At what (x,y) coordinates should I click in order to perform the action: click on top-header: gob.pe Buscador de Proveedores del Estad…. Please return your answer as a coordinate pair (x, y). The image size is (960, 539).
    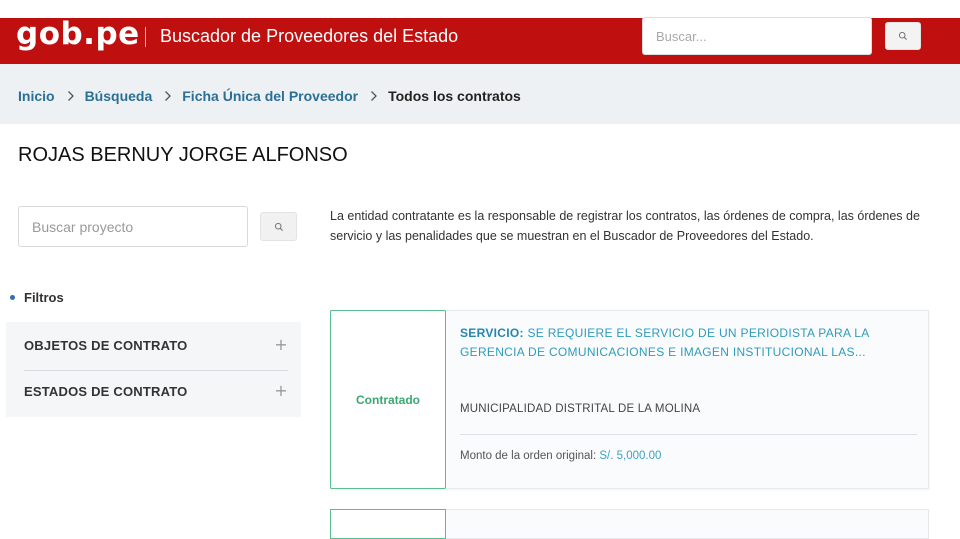
    Looking at the image, I should click on (480, 32).